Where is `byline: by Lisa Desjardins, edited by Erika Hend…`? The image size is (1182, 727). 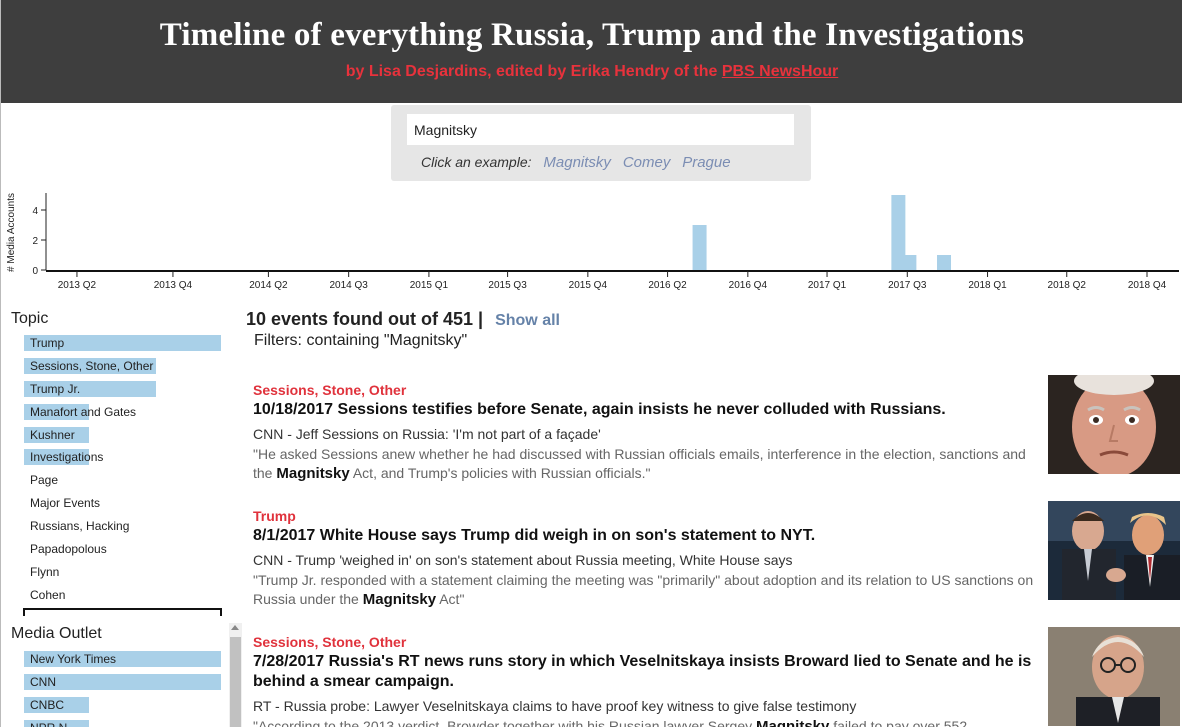
byline: by Lisa Desjardins, edited by Erika Hend… is located at coordinates (591, 72).